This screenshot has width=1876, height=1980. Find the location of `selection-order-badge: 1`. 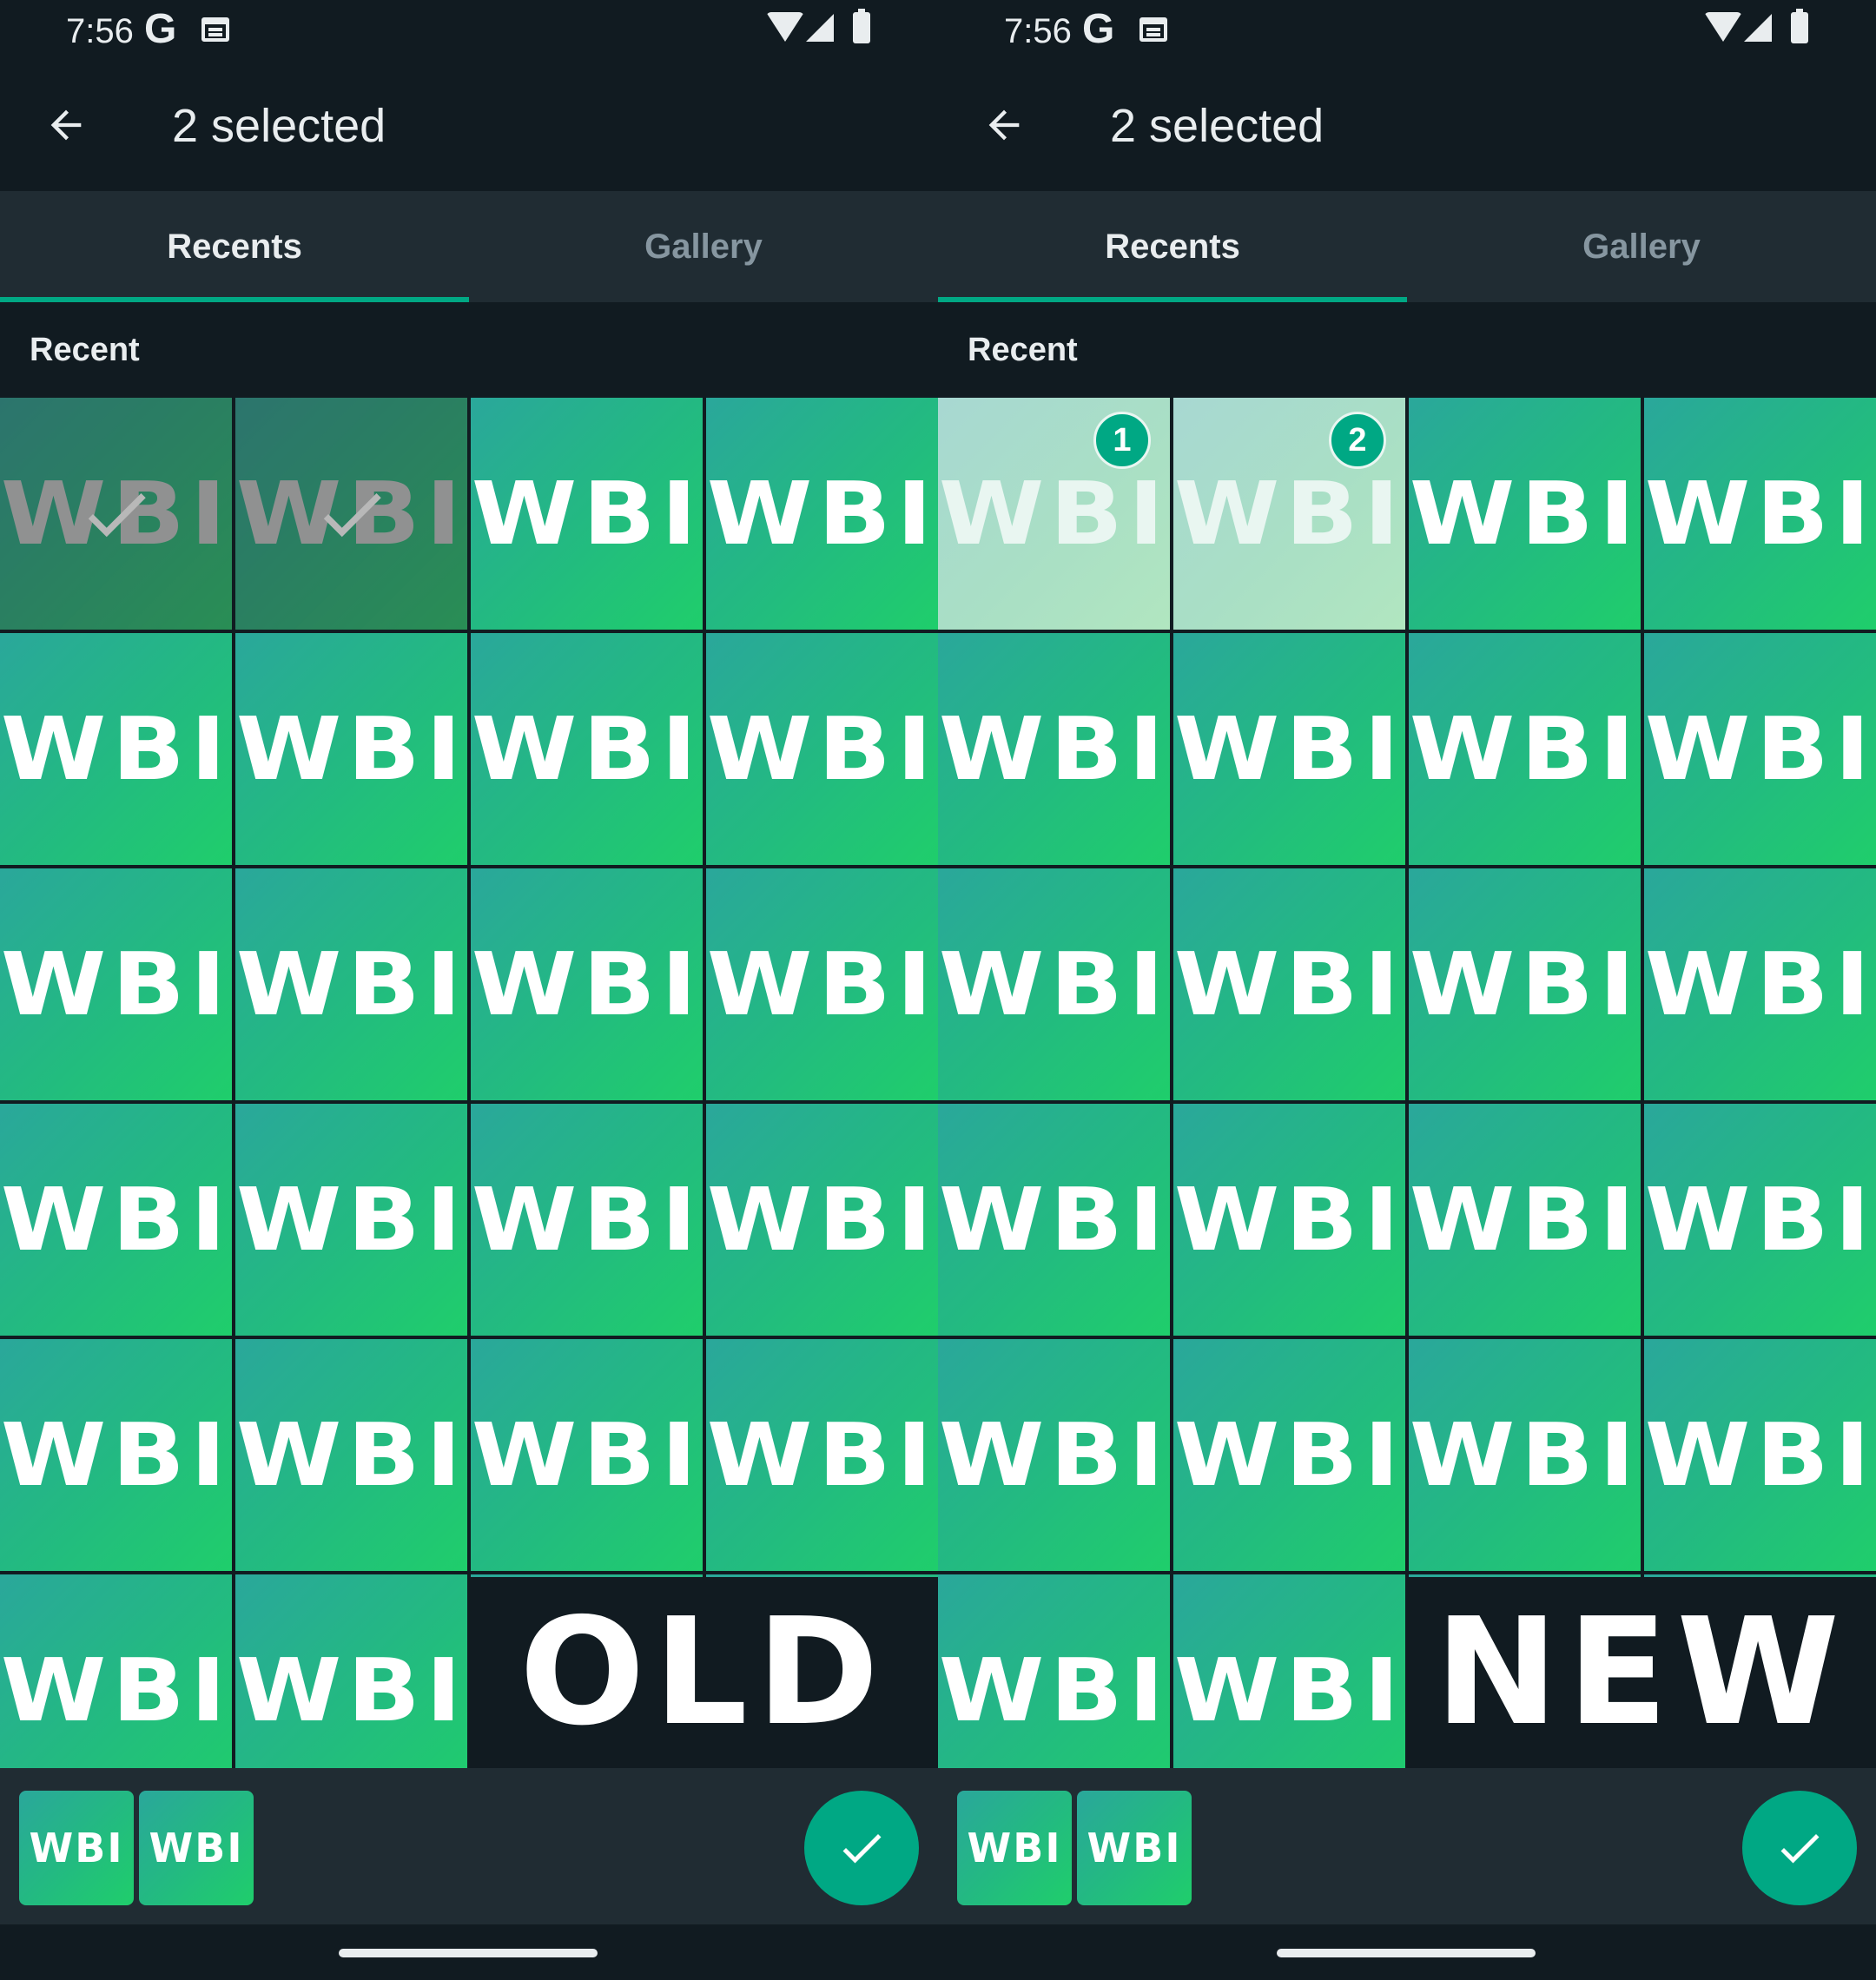

selection-order-badge: 1 is located at coordinates (1122, 441).